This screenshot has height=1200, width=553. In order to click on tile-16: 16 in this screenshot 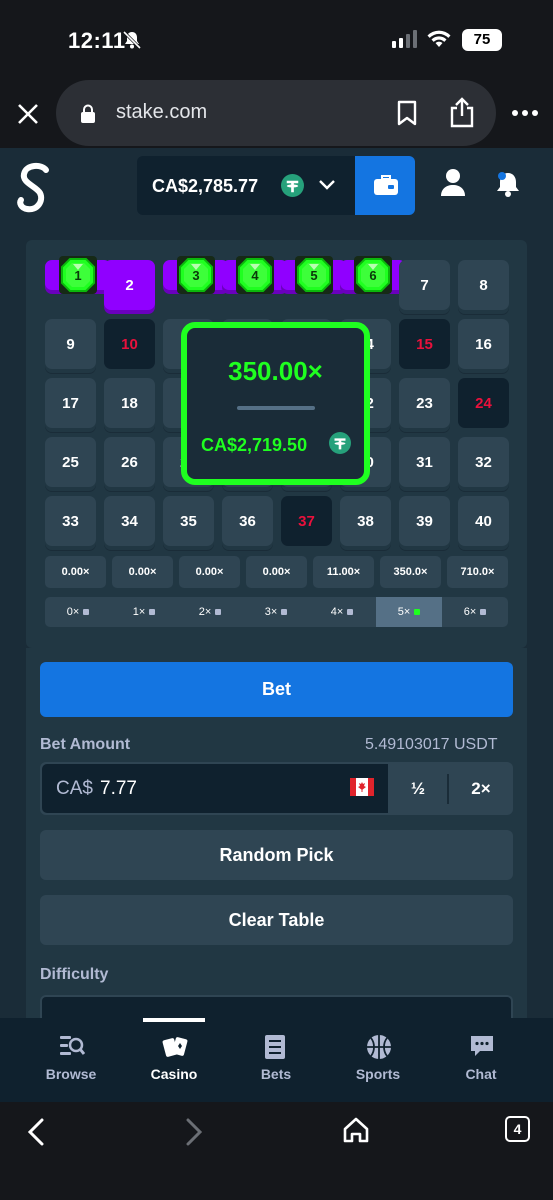, I will do `click(483, 344)`.